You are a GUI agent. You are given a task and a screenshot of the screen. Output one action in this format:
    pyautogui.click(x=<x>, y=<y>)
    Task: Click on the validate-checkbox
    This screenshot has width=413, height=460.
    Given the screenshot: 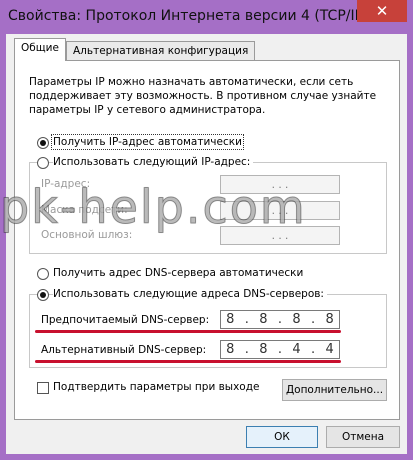 What is the action you would take?
    pyautogui.click(x=43, y=388)
    